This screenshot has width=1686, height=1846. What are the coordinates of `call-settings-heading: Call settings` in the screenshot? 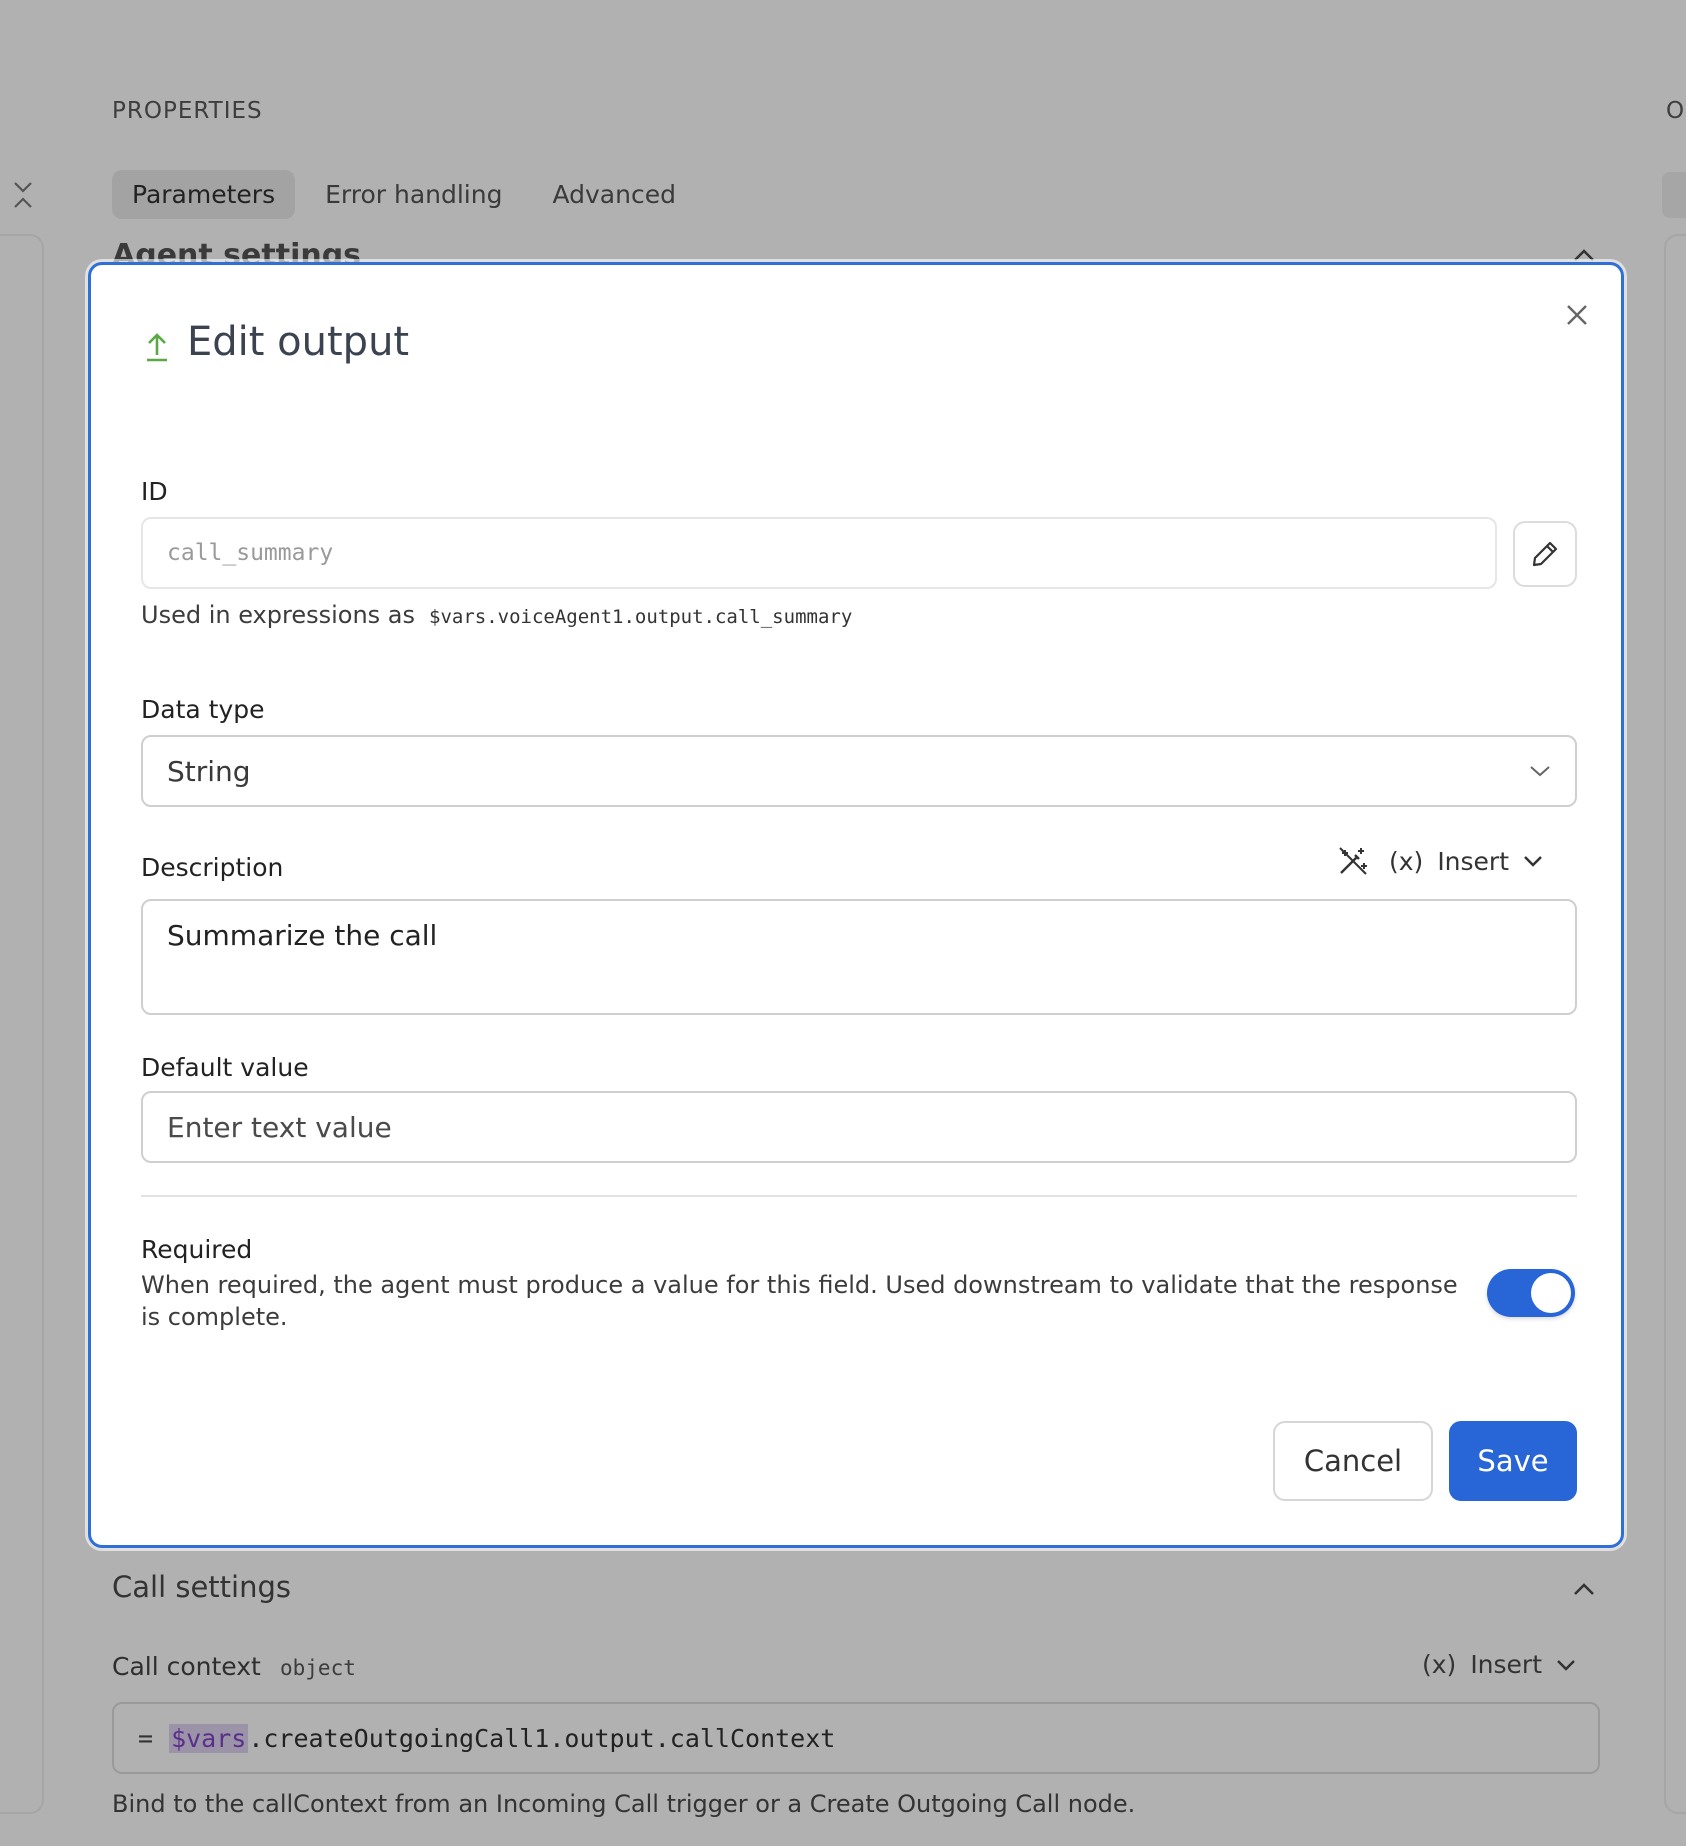 It's located at (201, 1587).